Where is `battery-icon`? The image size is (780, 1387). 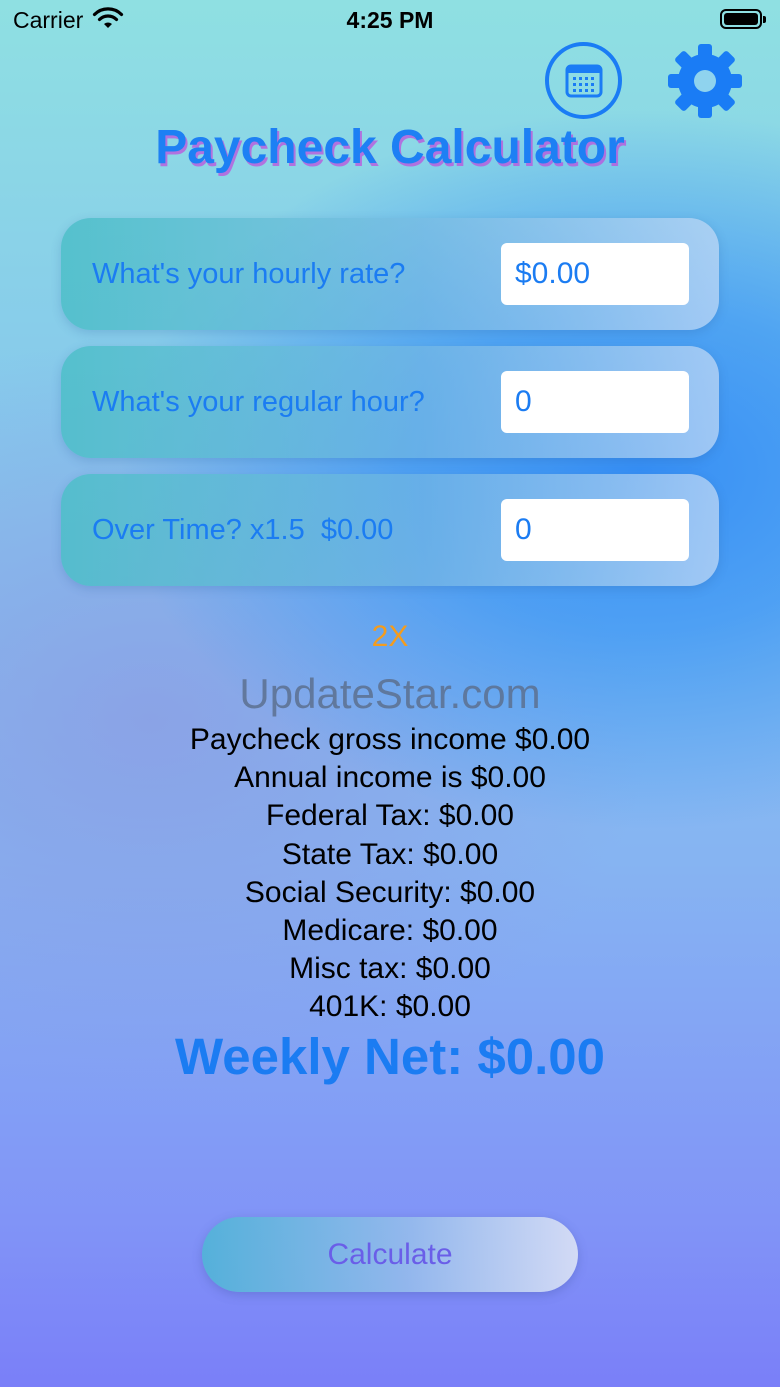 battery-icon is located at coordinates (743, 19).